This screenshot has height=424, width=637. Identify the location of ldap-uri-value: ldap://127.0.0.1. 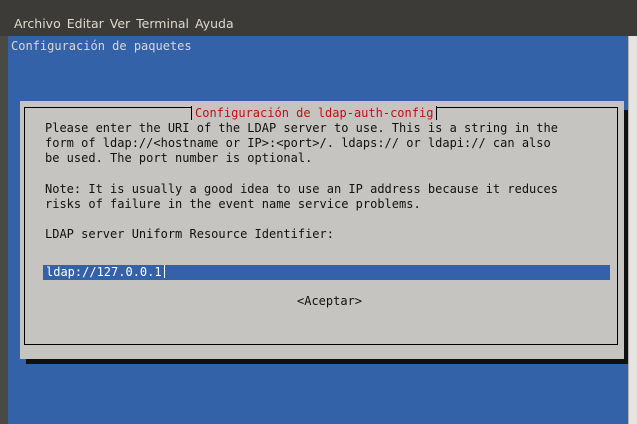
(104, 272).